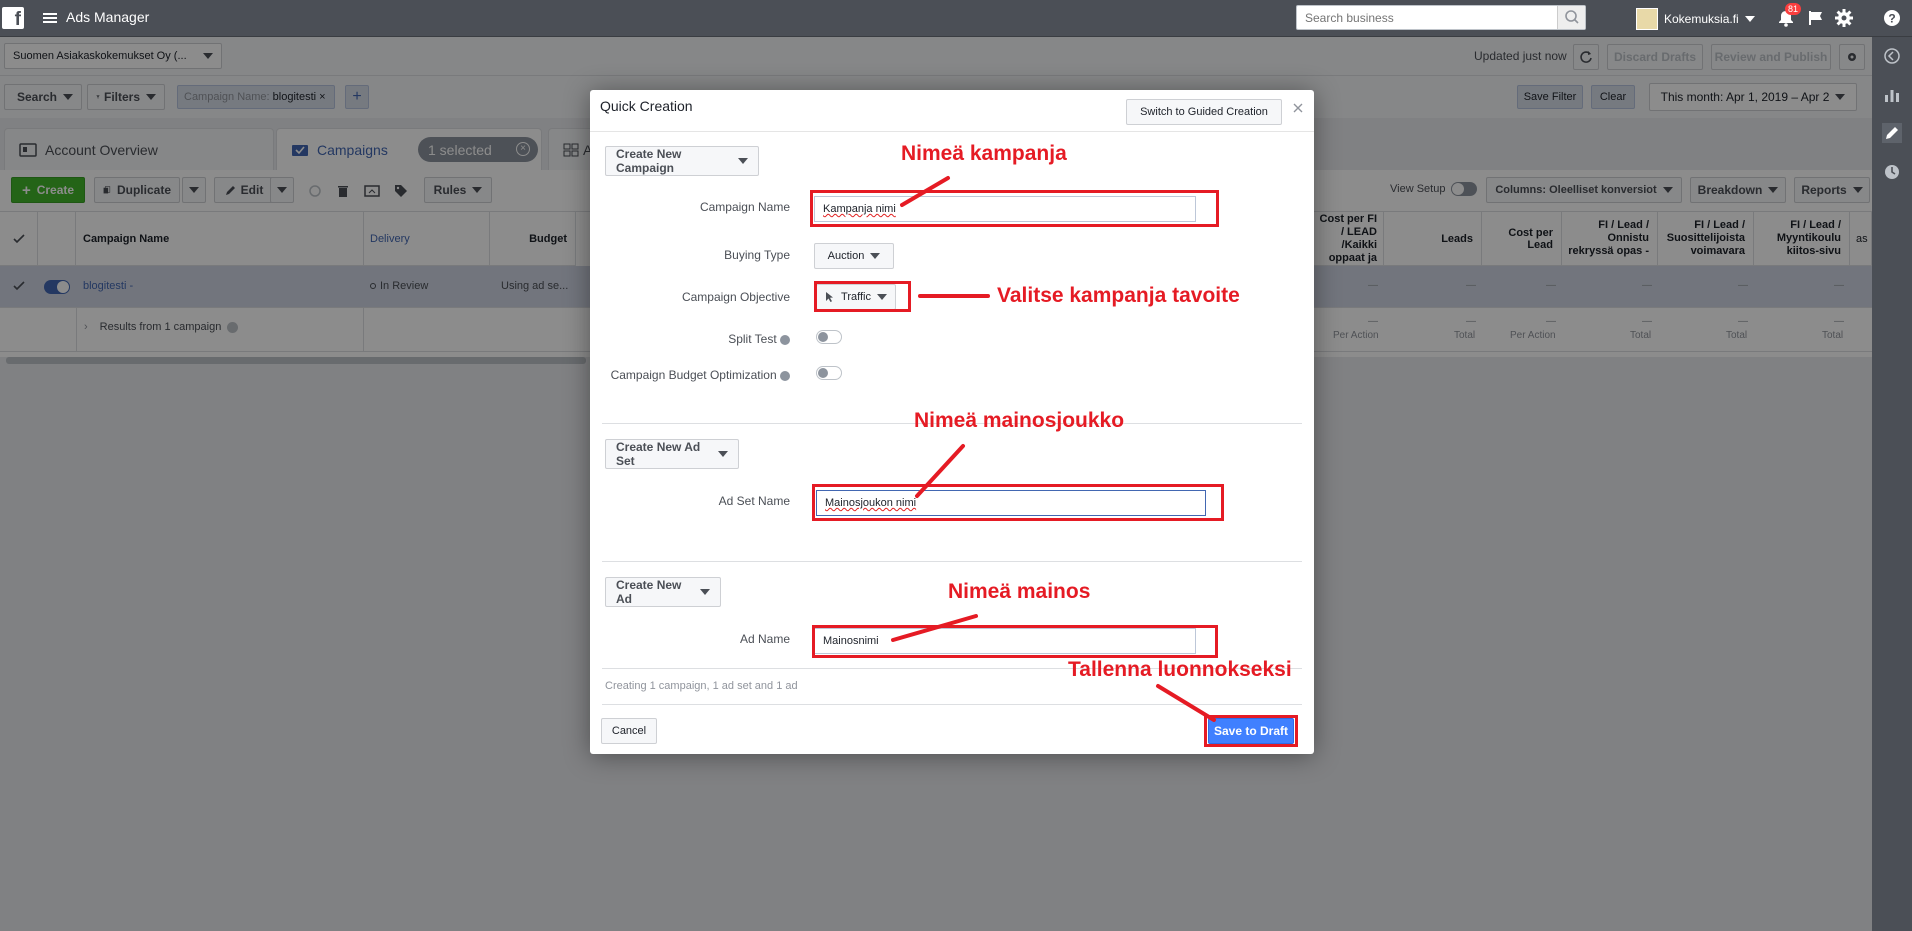 The width and height of the screenshot is (1912, 931). What do you see at coordinates (1892, 95) in the screenshot?
I see `chart-icon` at bounding box center [1892, 95].